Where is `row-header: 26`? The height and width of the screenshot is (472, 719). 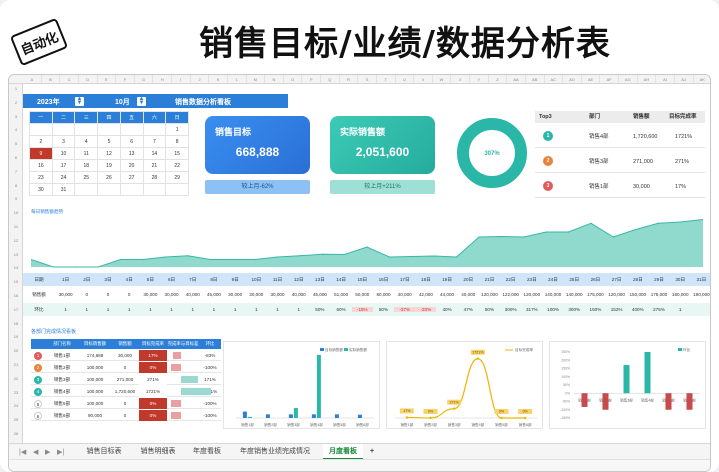
row-header: 26 is located at coordinates (16, 433).